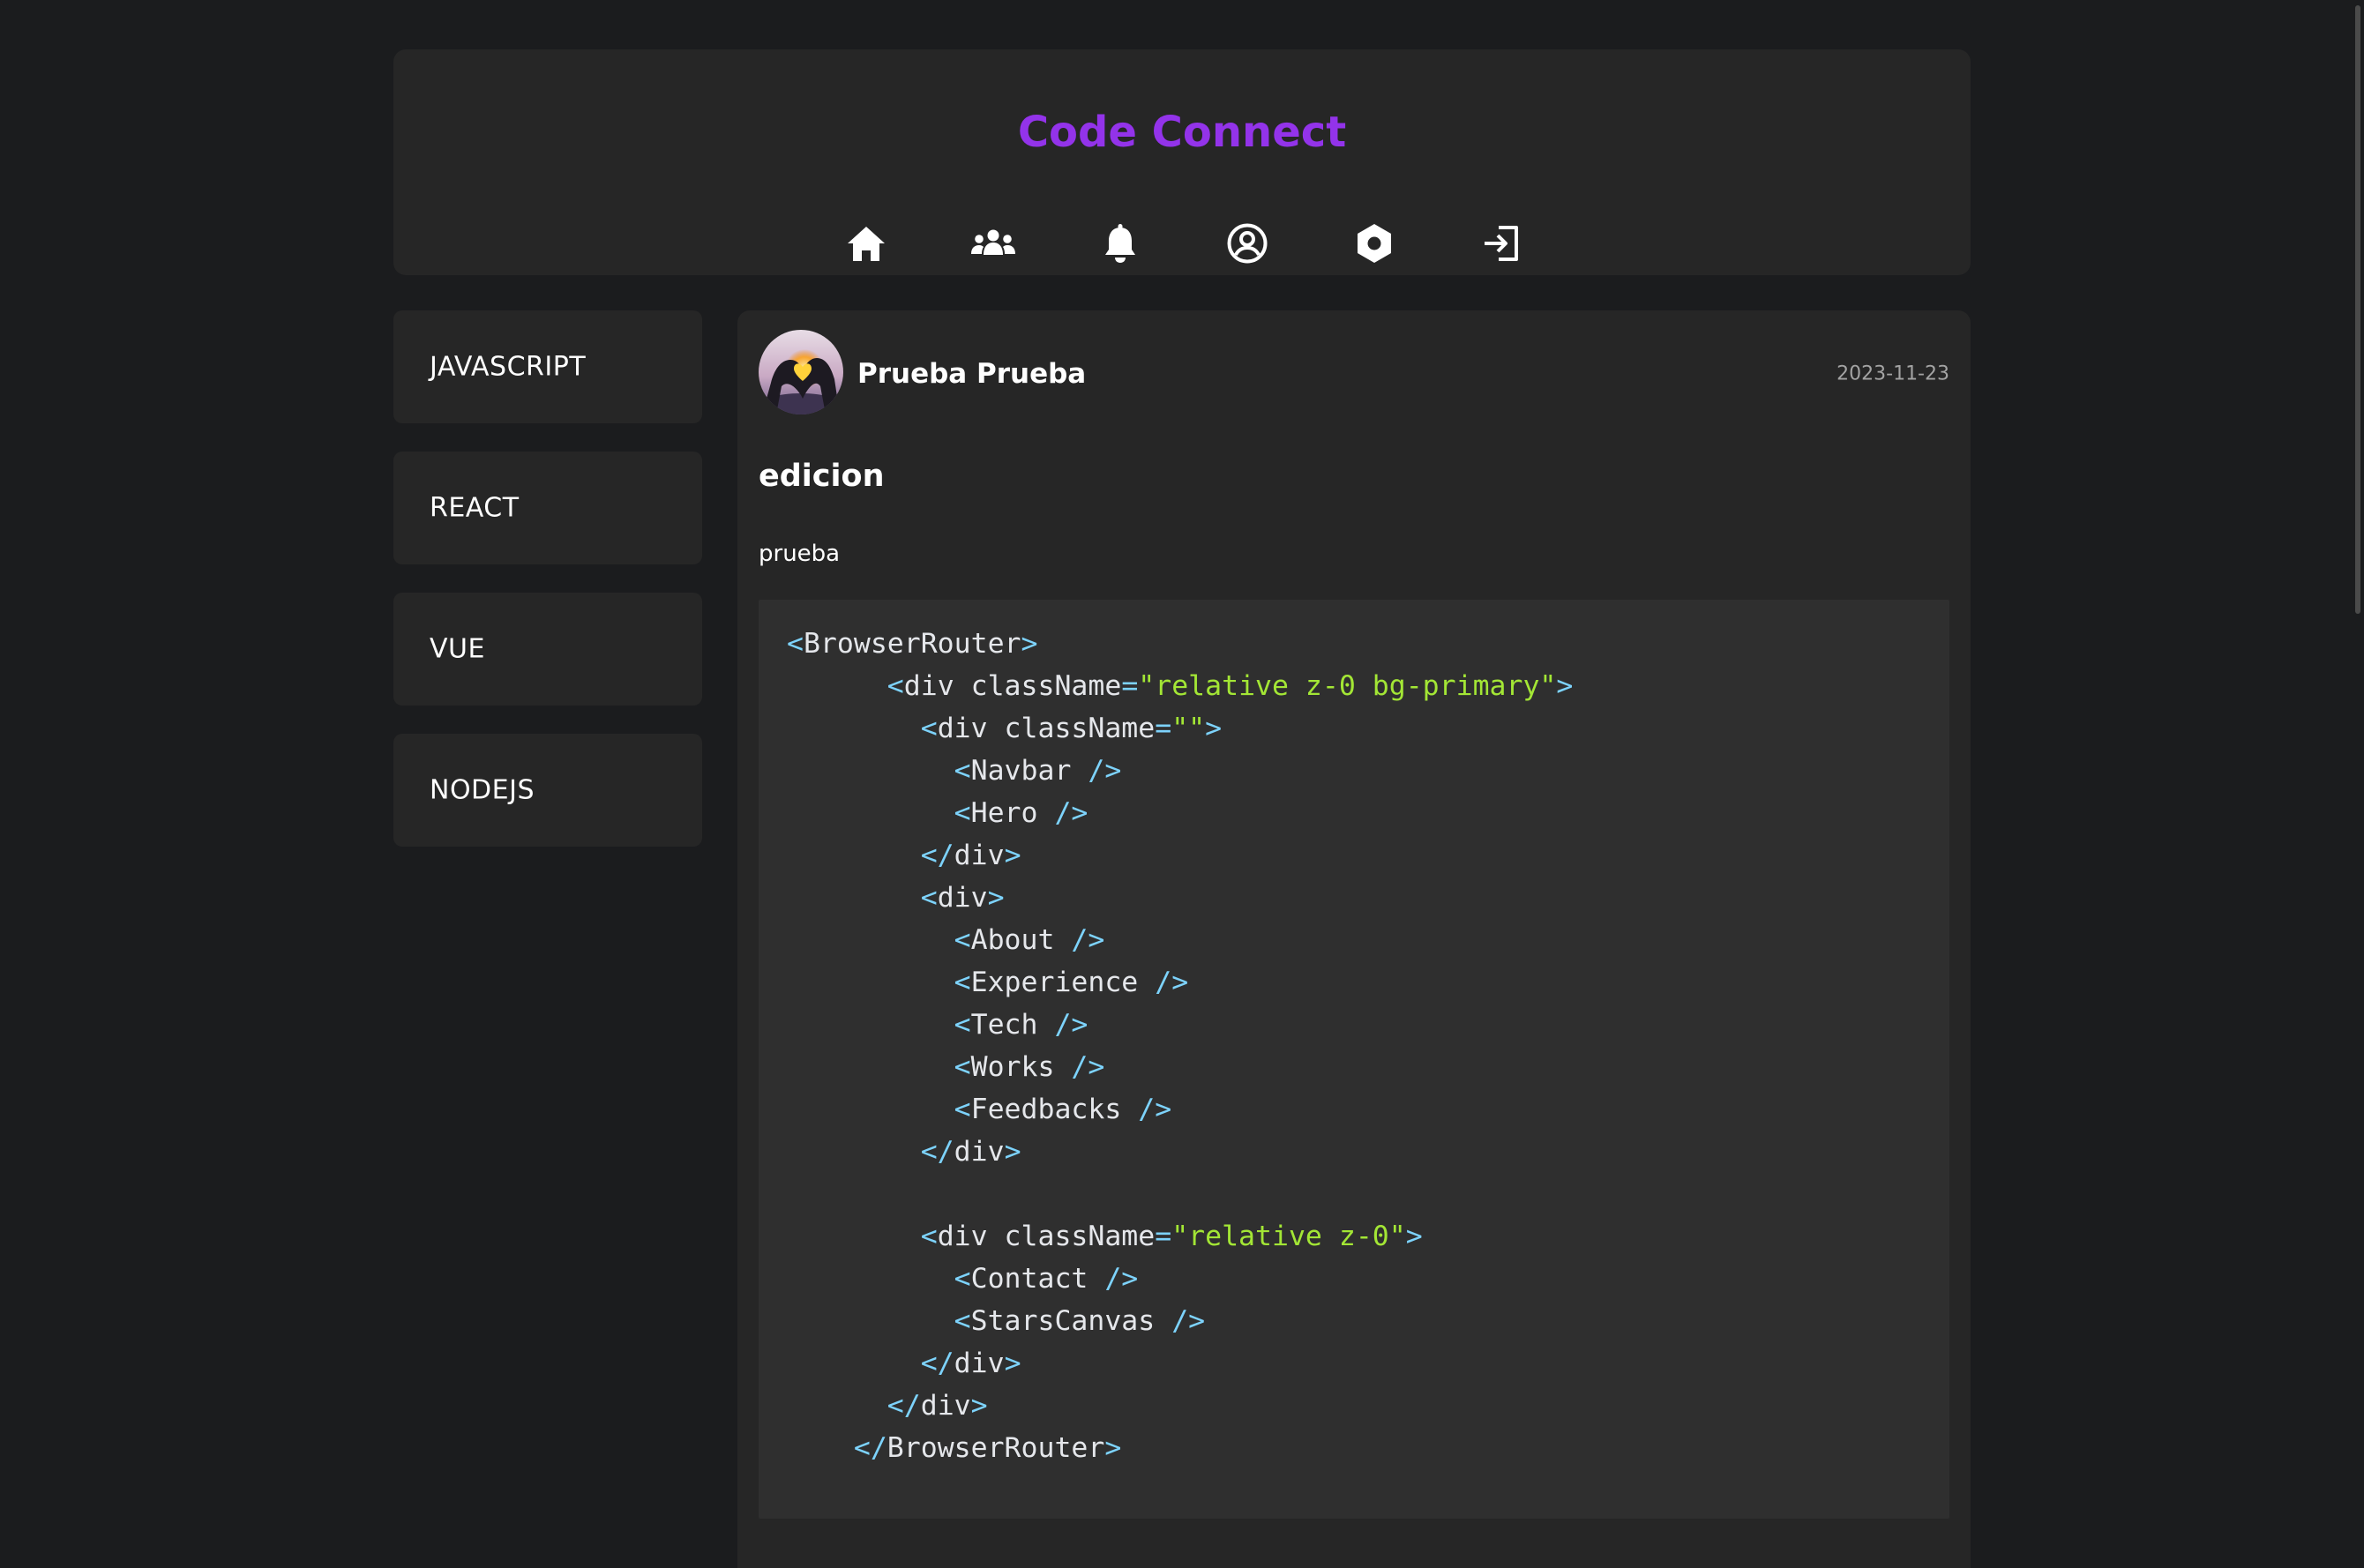  Describe the element at coordinates (1182, 162) in the screenshot. I see `top-header: Code Connect` at that location.